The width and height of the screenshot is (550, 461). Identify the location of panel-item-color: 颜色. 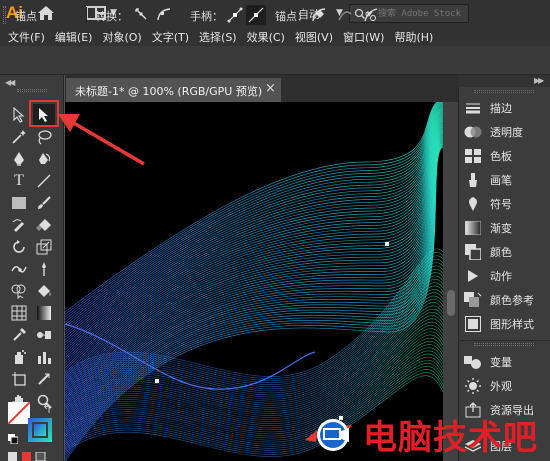
(506, 252).